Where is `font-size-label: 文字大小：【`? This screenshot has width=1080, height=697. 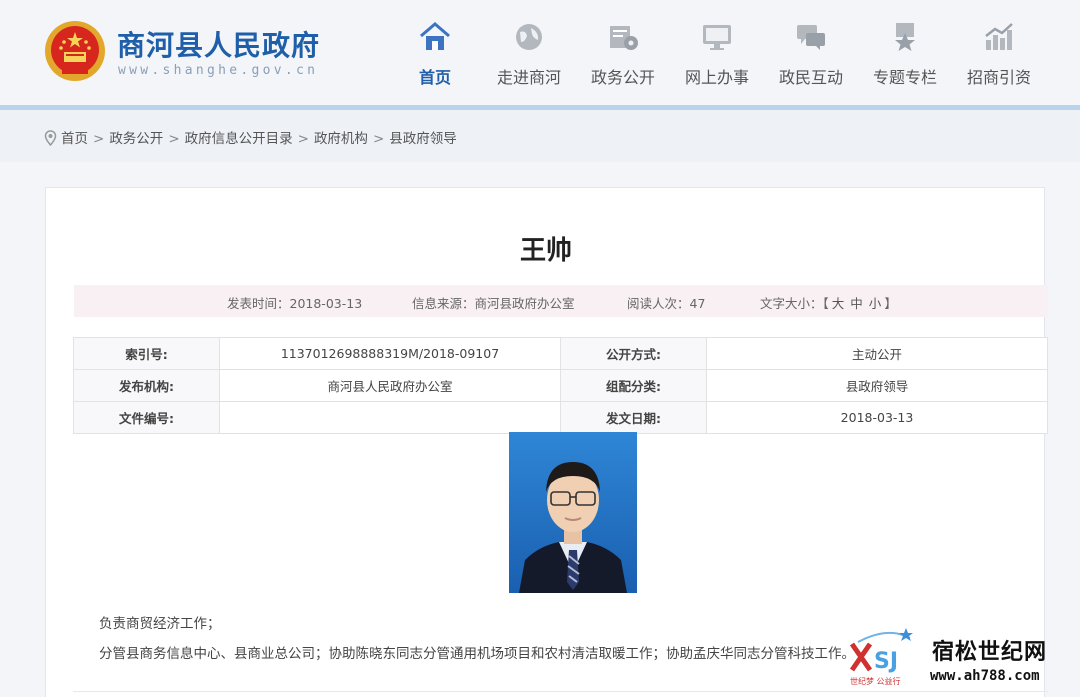 font-size-label: 文字大小：【 is located at coordinates (794, 303).